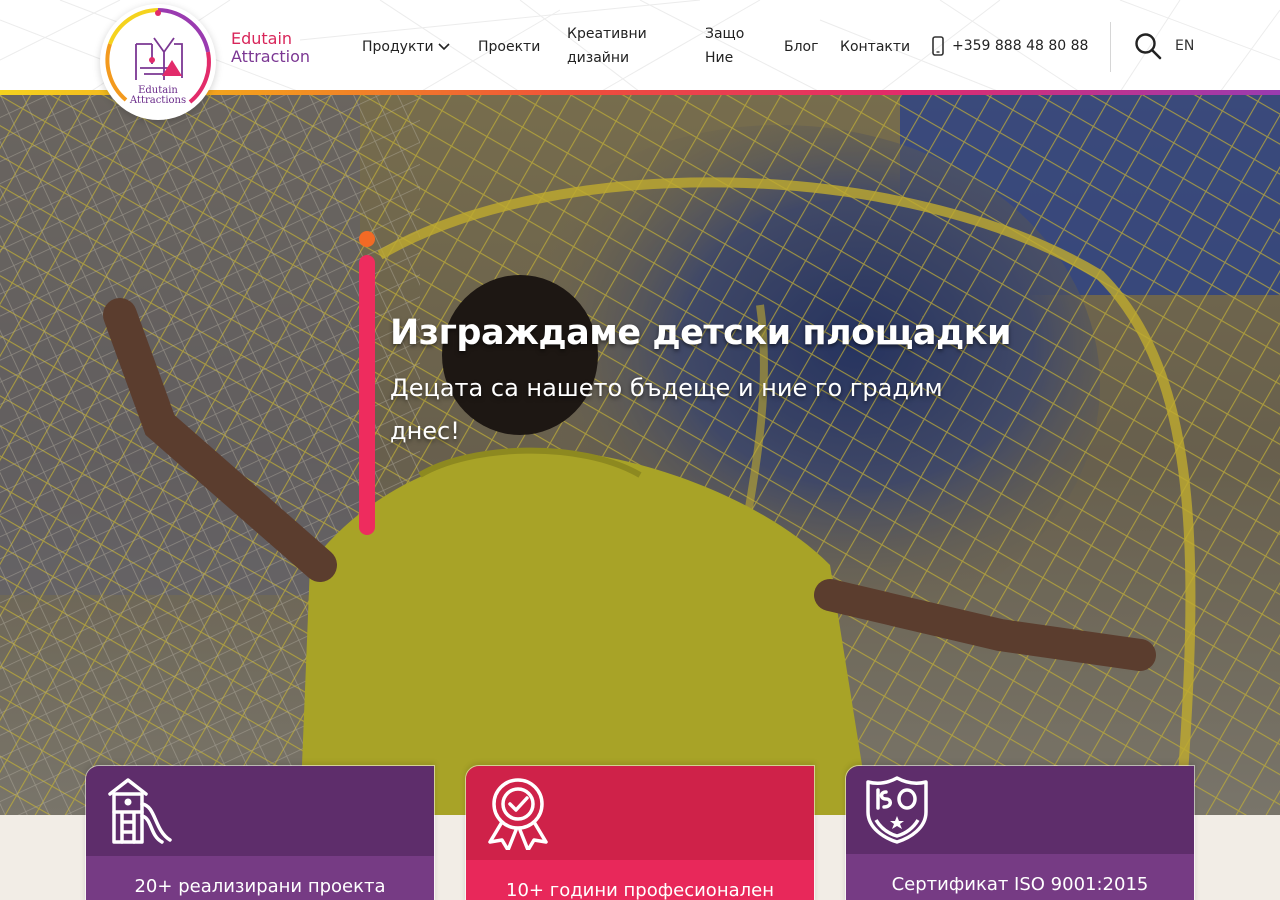 This screenshot has width=1280, height=900. I want to click on playground-tower-icon, so click(140, 811).